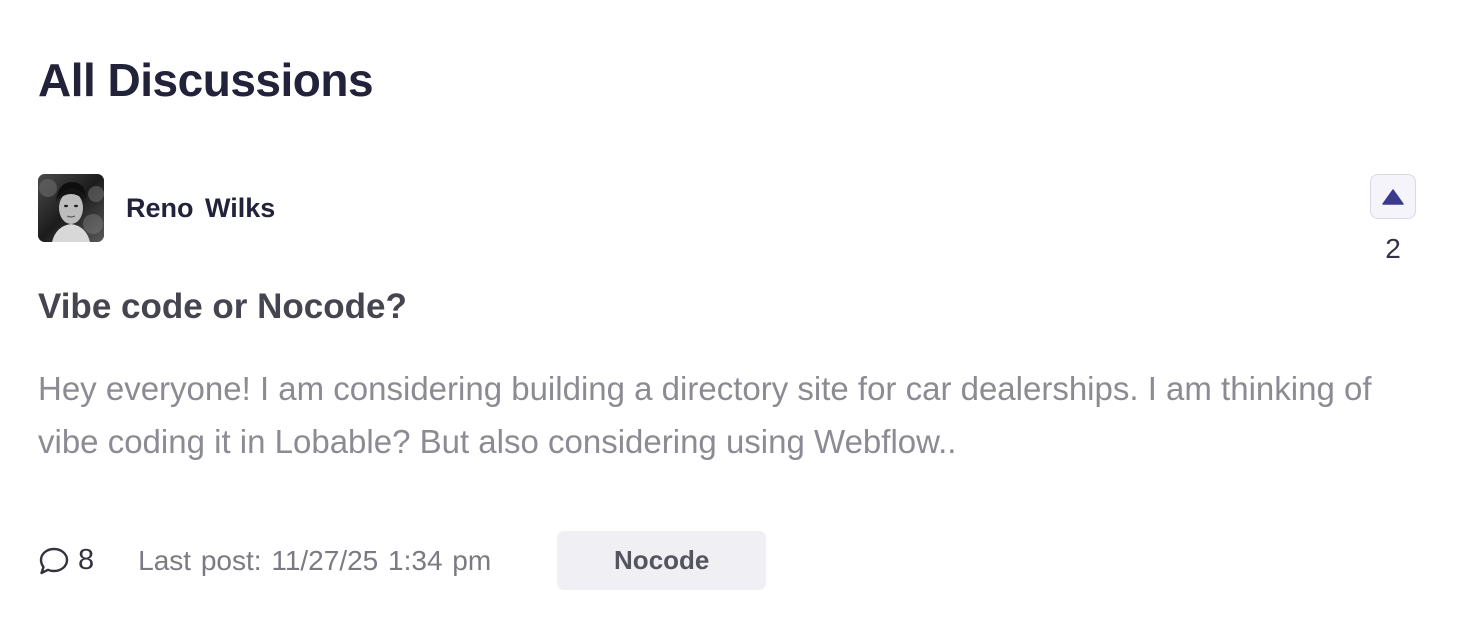 This screenshot has width=1464, height=632. I want to click on comments-link: 8, so click(66, 560).